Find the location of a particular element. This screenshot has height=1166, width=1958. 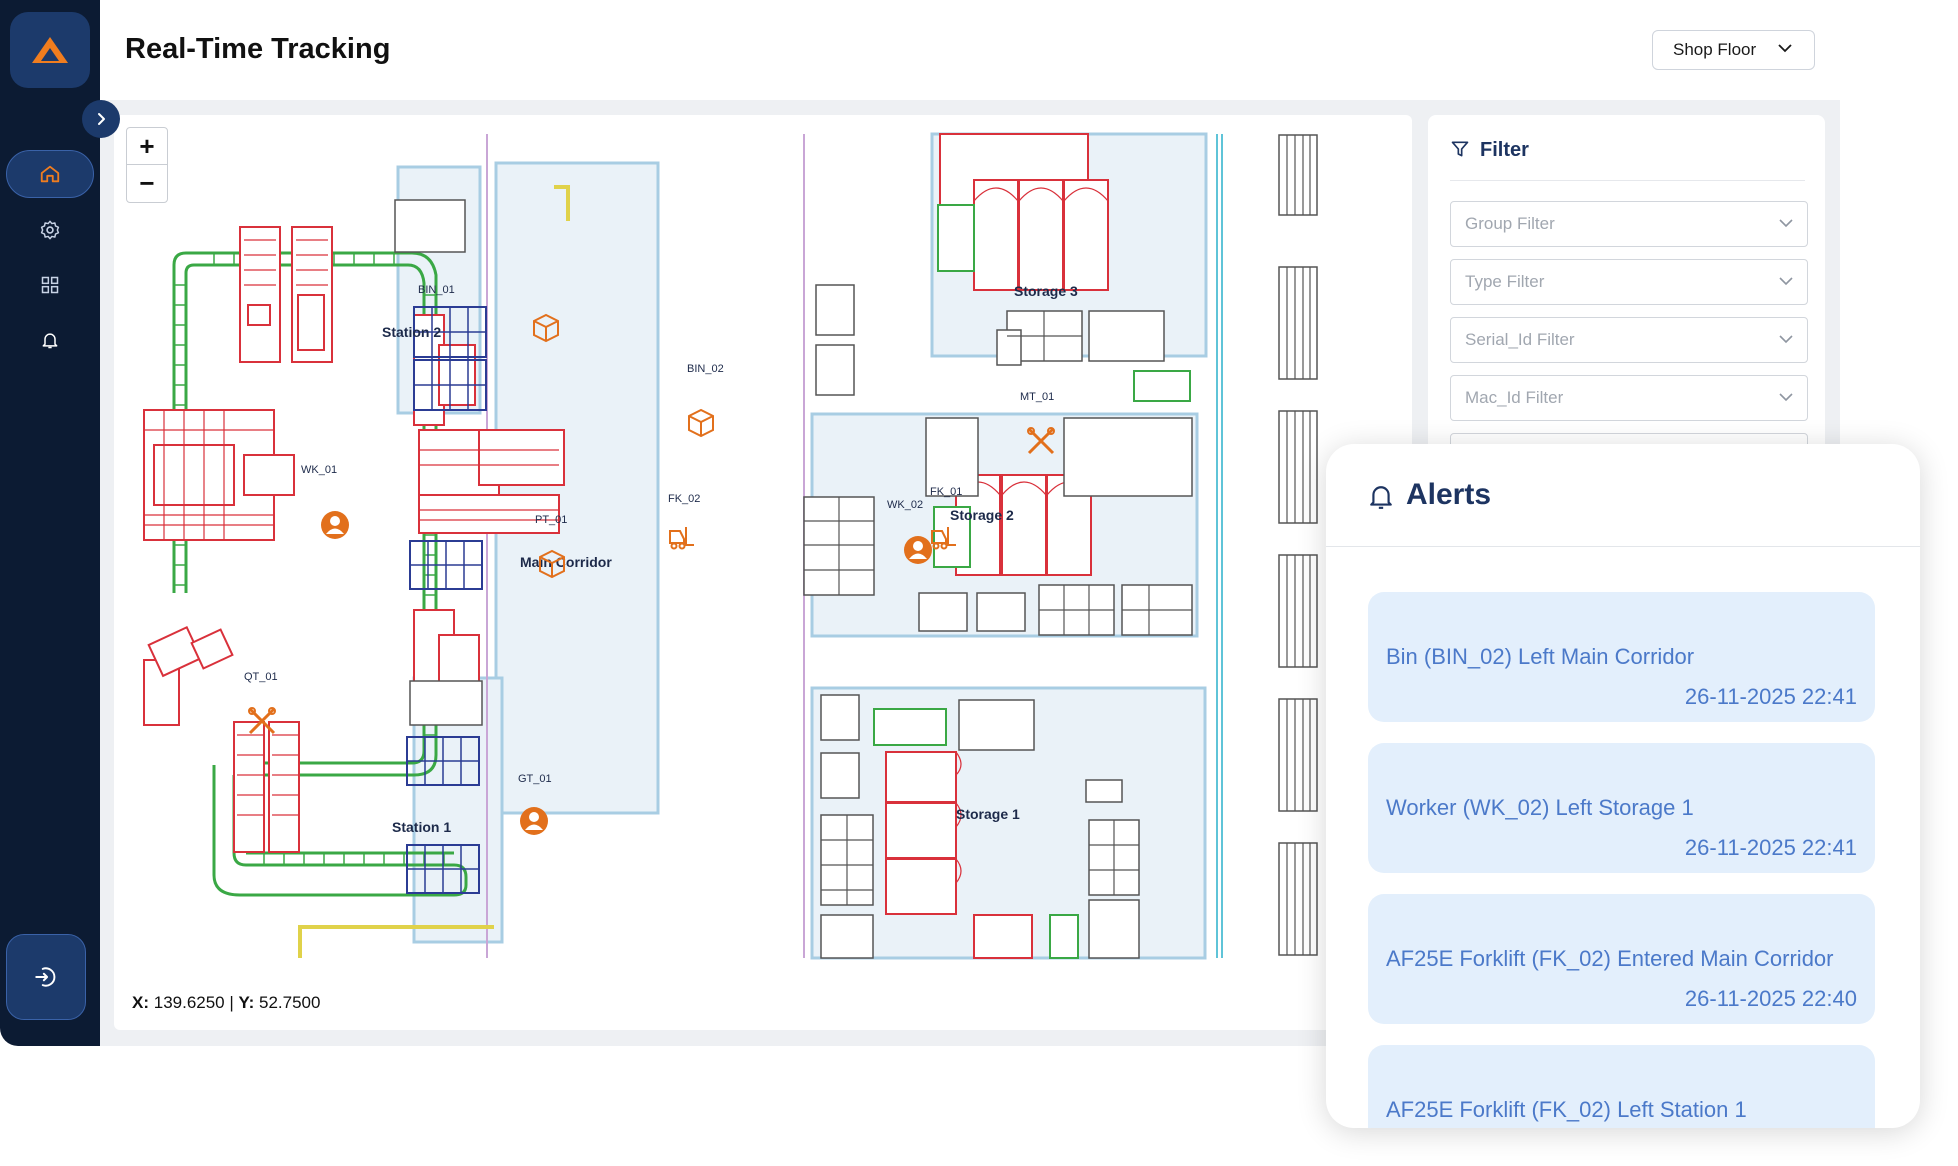

coord-y-value: 52.7500 is located at coordinates (290, 1002).